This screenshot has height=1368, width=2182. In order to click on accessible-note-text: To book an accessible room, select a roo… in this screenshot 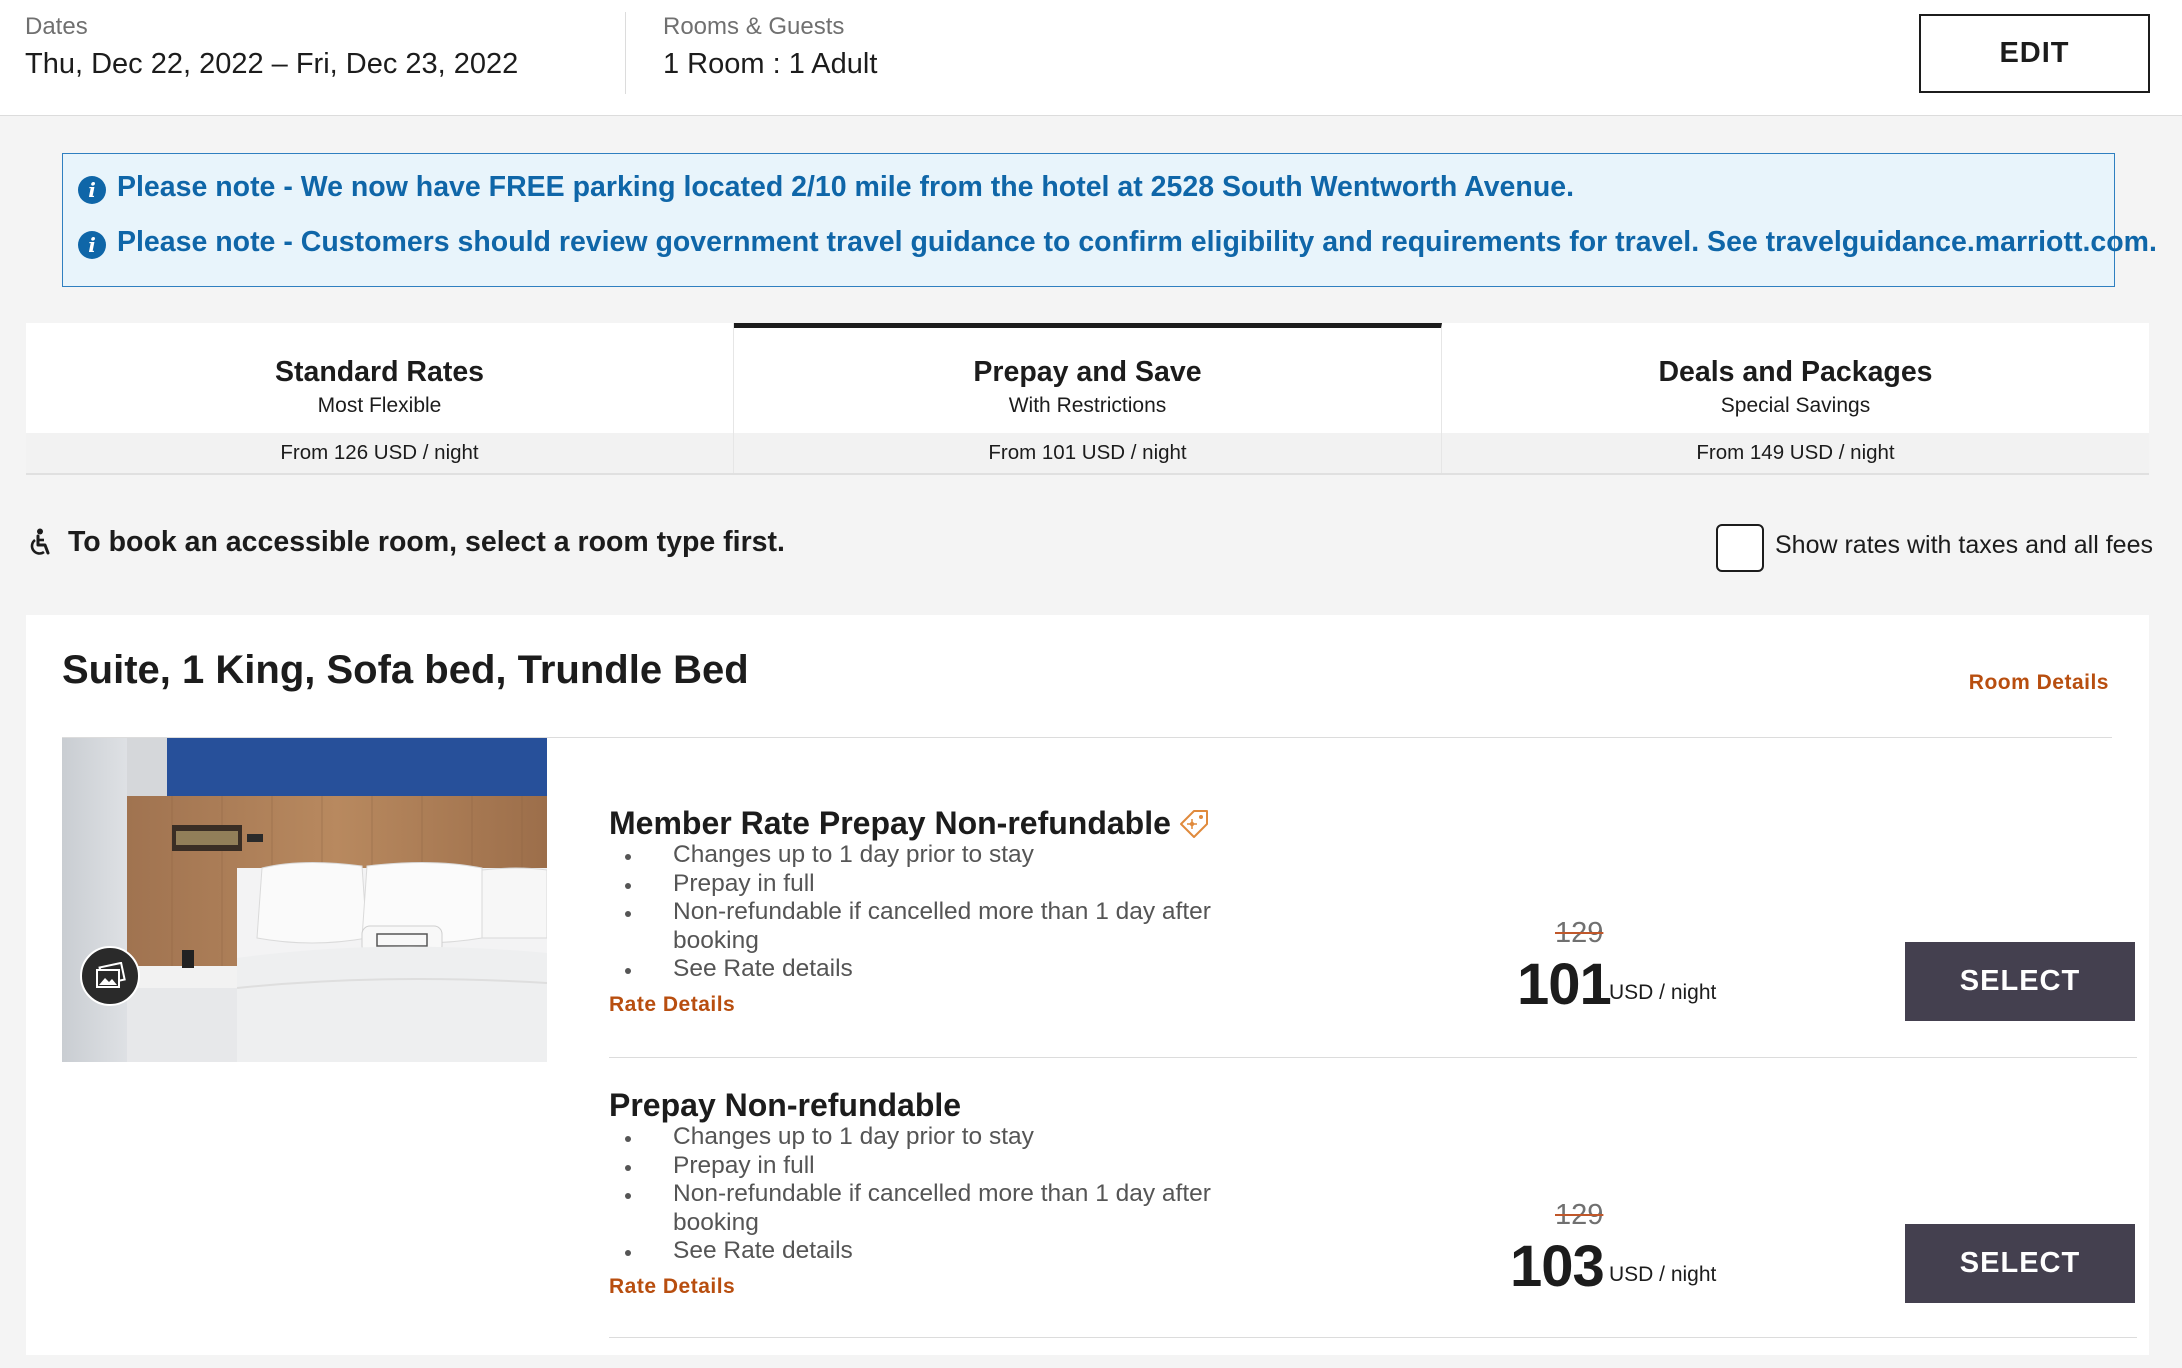, I will do `click(426, 542)`.